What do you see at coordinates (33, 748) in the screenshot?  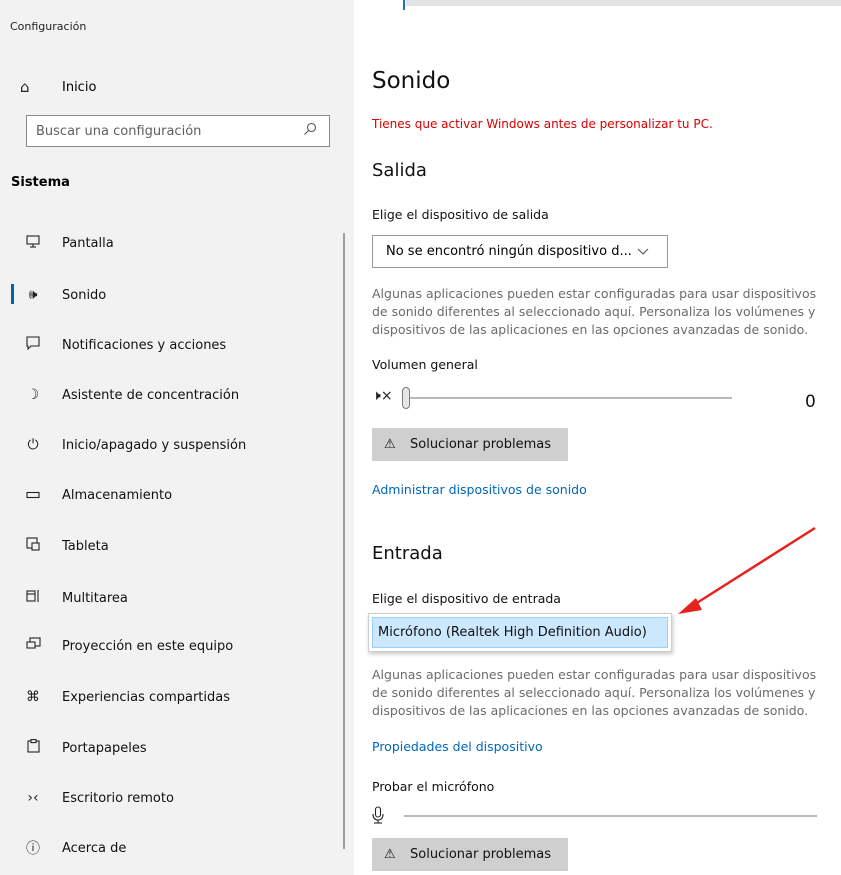 I see `clipboard-icon` at bounding box center [33, 748].